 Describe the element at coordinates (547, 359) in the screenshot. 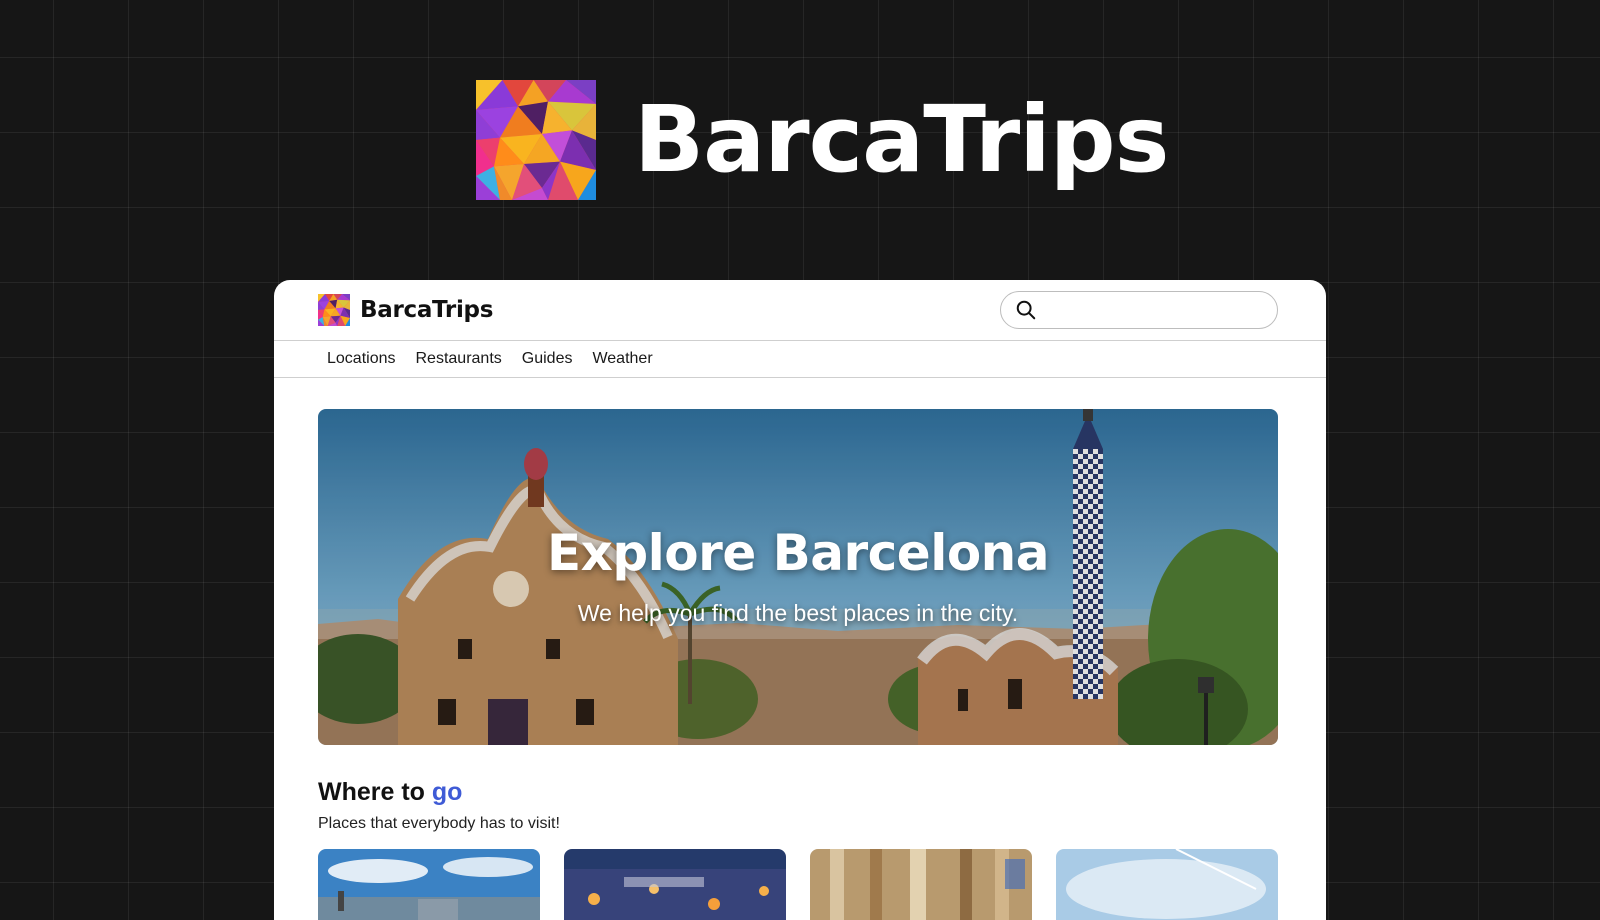

I see `nav-item-guides: Guides` at that location.